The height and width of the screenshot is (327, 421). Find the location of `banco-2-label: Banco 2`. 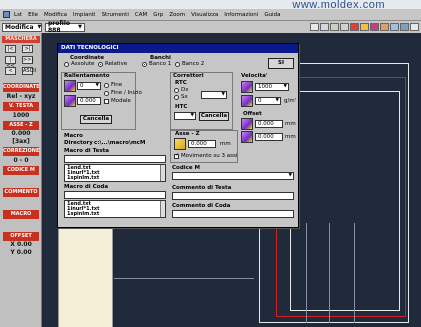

banco-2-label: Banco 2 is located at coordinates (193, 64).